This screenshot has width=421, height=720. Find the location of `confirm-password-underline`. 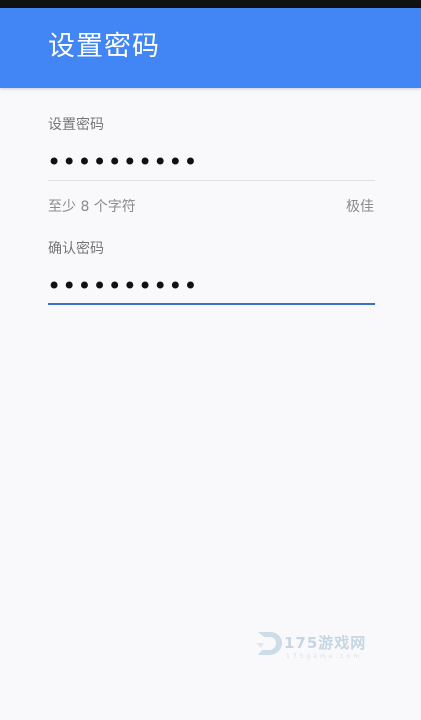

confirm-password-underline is located at coordinates (211, 304).